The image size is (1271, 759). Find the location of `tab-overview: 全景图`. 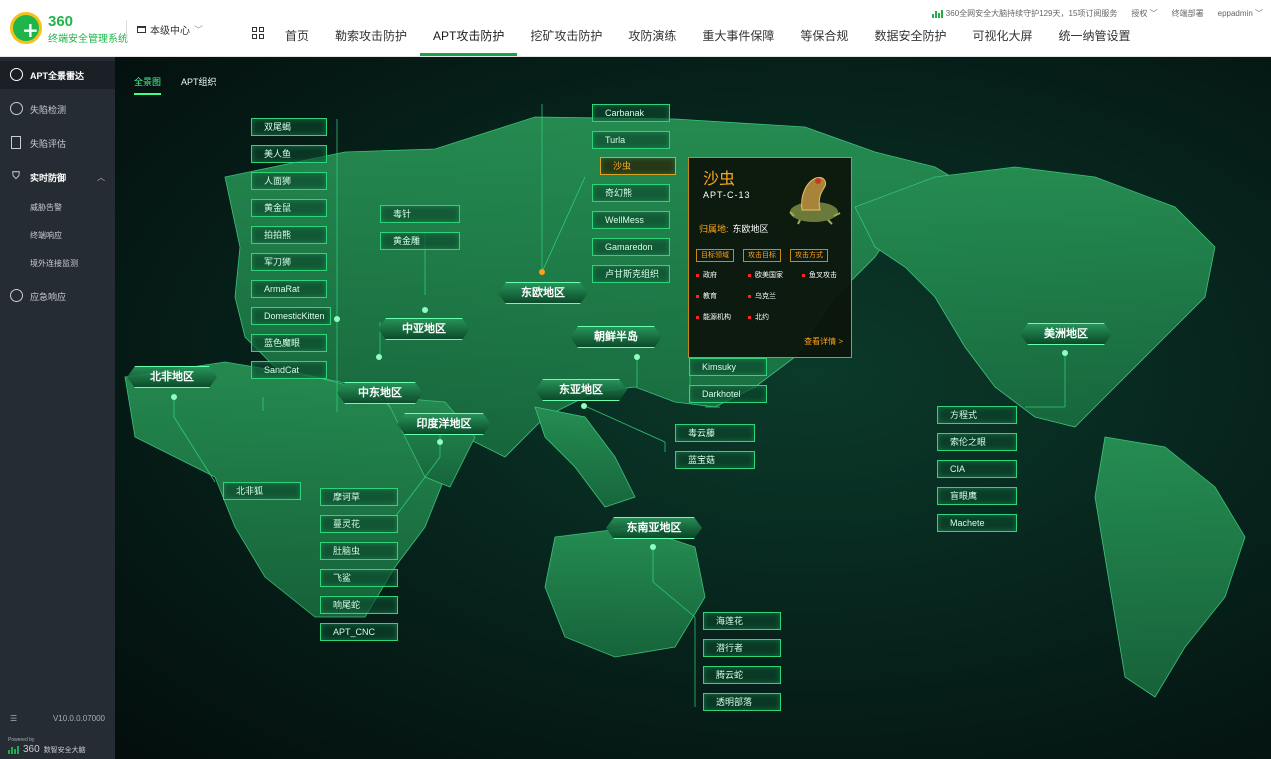

tab-overview: 全景图 is located at coordinates (148, 85).